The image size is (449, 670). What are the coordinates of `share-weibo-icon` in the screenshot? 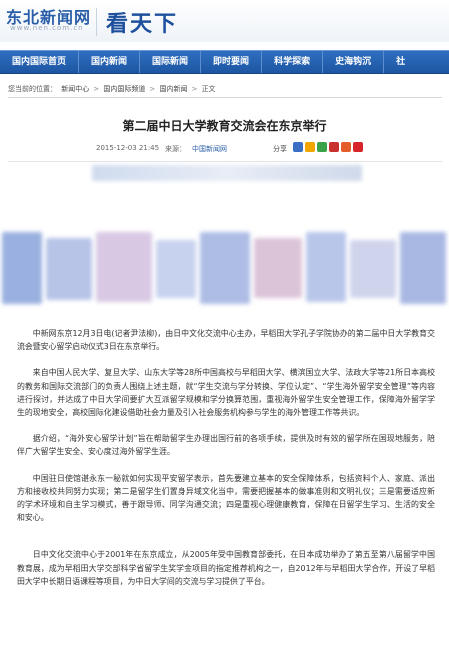 It's located at (334, 147).